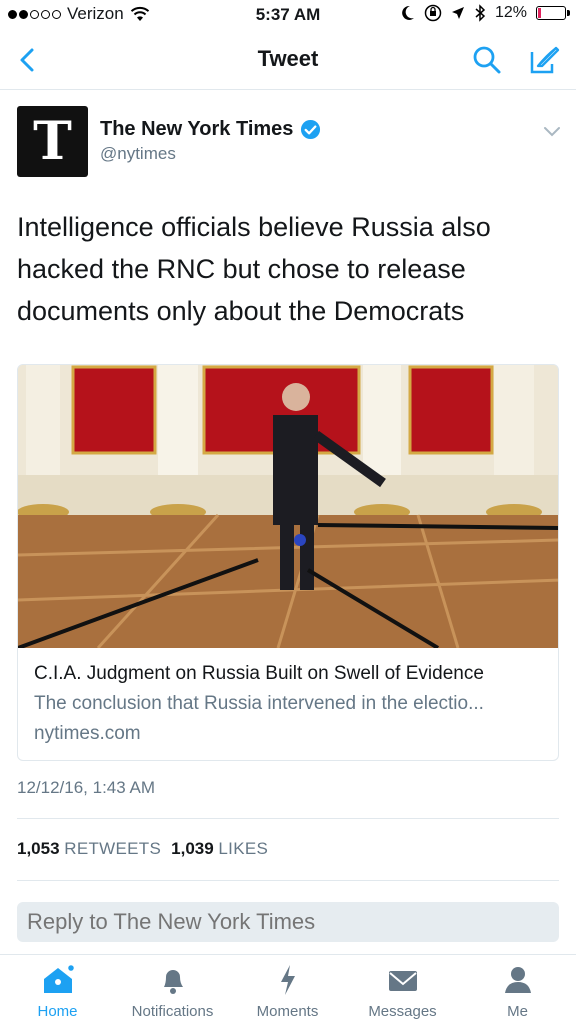 The width and height of the screenshot is (576, 1024). Describe the element at coordinates (487, 60) in the screenshot. I see `search-icon` at that location.